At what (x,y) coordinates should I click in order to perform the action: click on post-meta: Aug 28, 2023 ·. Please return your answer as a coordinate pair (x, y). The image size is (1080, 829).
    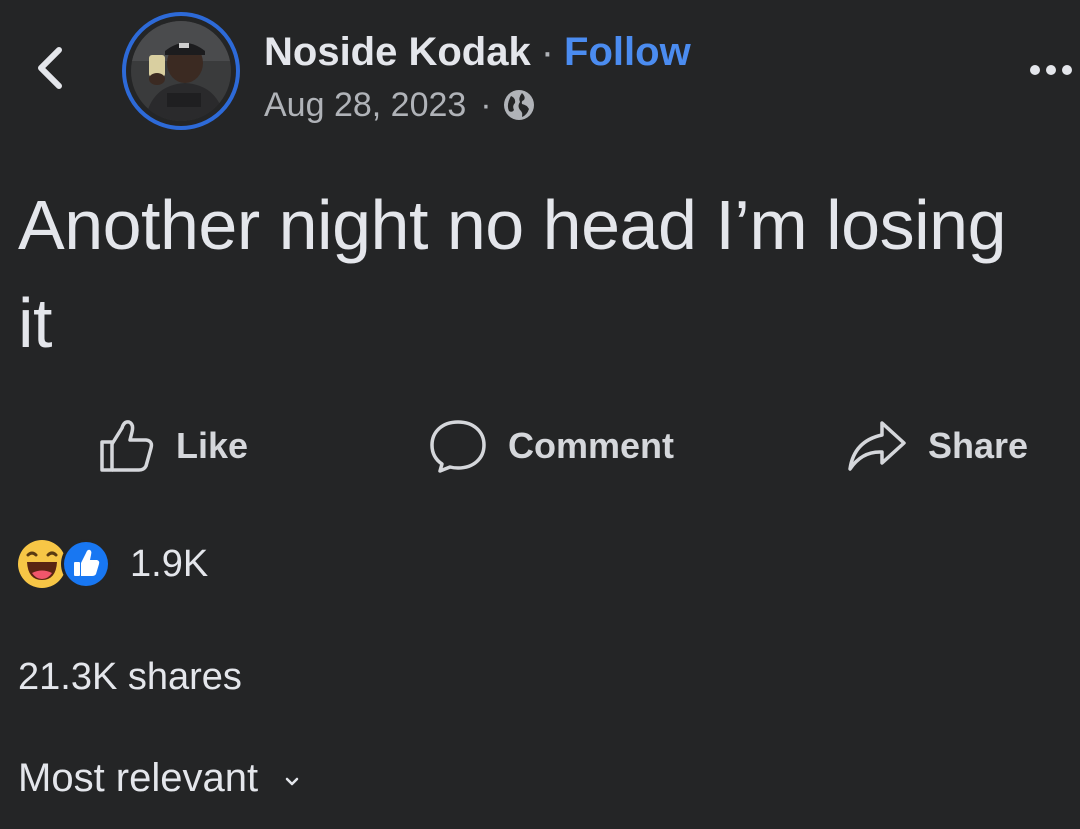
    Looking at the image, I should click on (400, 105).